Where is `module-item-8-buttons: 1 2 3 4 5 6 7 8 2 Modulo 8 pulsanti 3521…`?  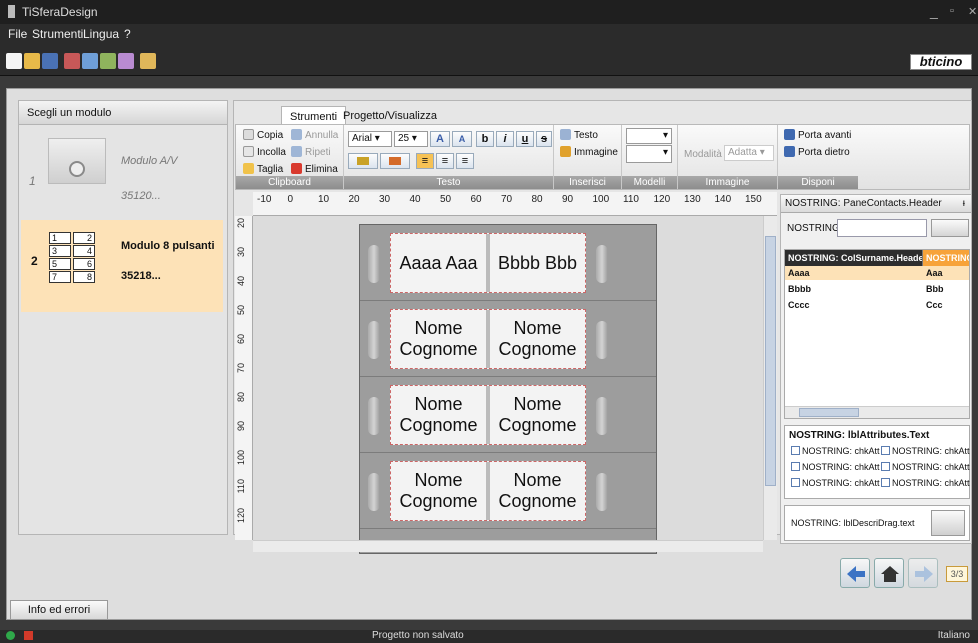 module-item-8-buttons: 1 2 3 4 5 6 7 8 2 Modulo 8 pulsanti 3521… is located at coordinates (122, 266).